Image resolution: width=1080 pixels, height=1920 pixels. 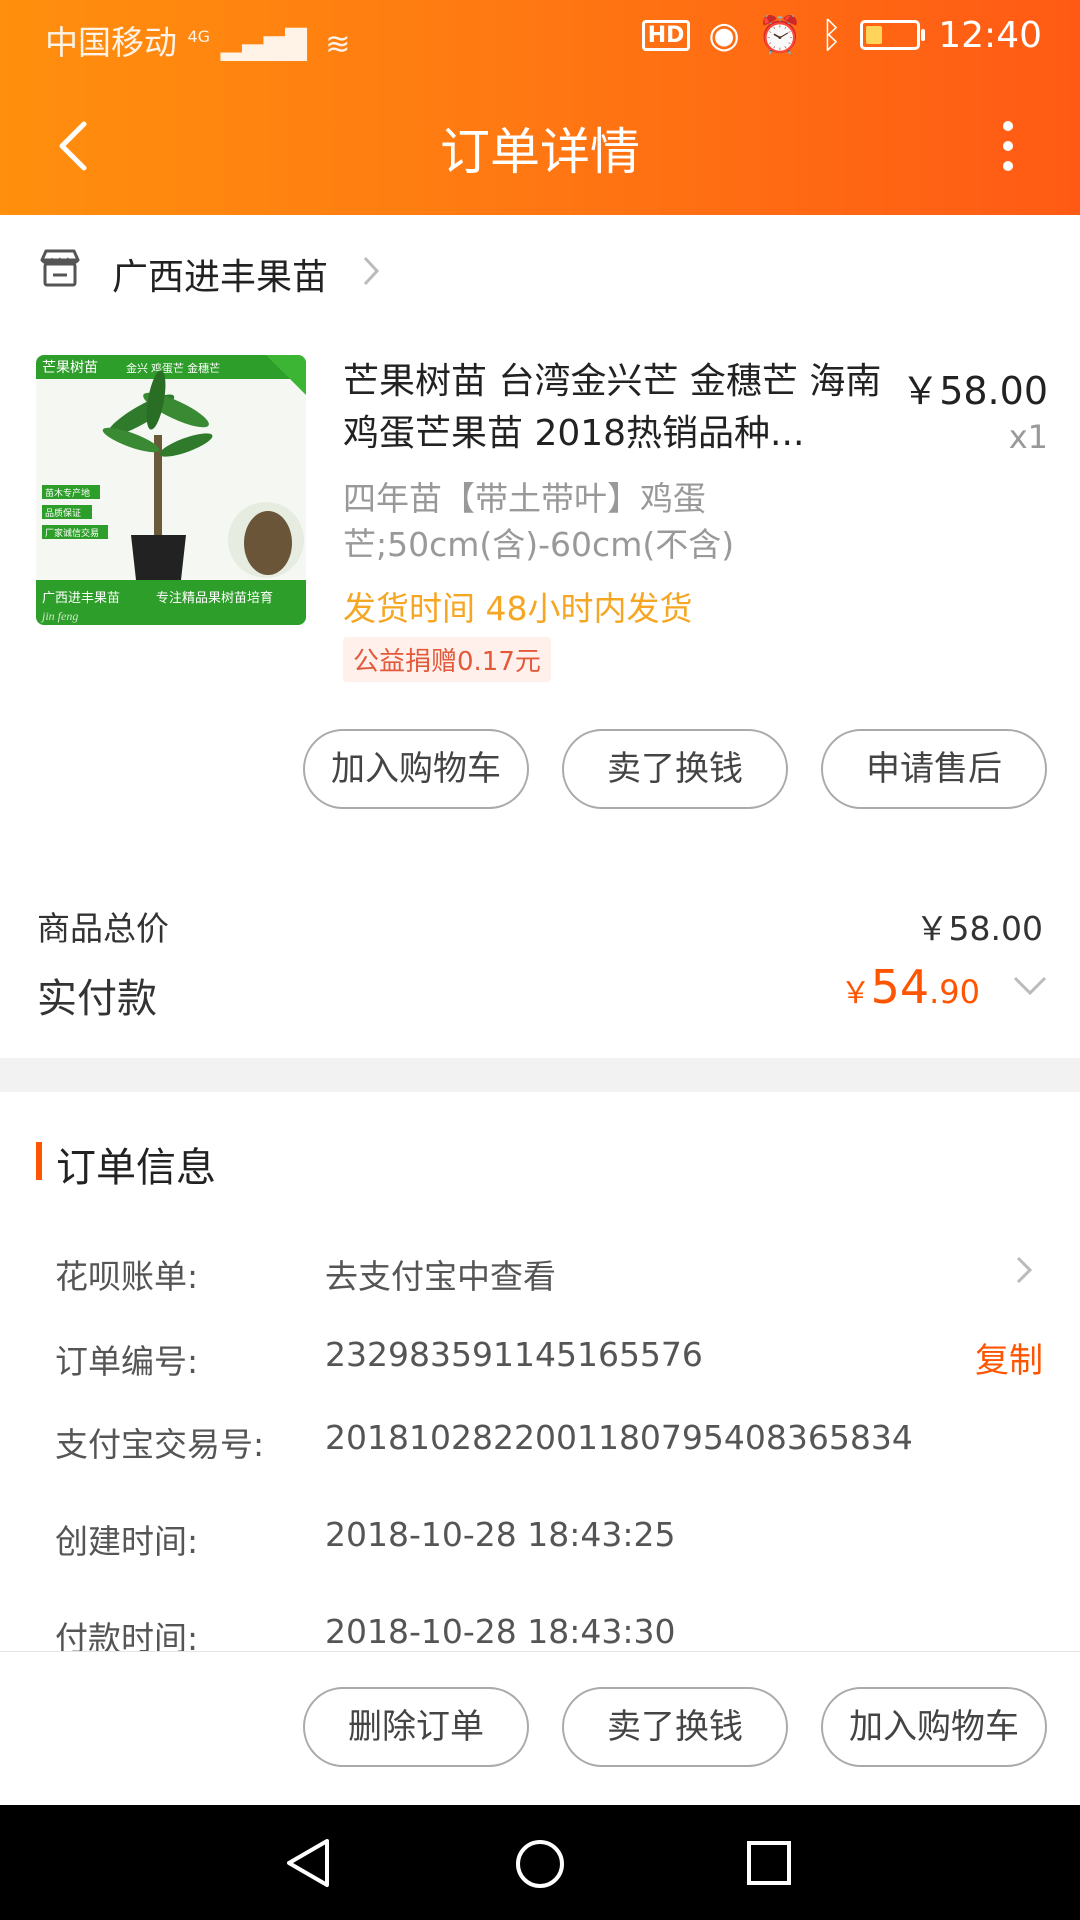 What do you see at coordinates (1030, 986) in the screenshot?
I see `chevron-down-icon` at bounding box center [1030, 986].